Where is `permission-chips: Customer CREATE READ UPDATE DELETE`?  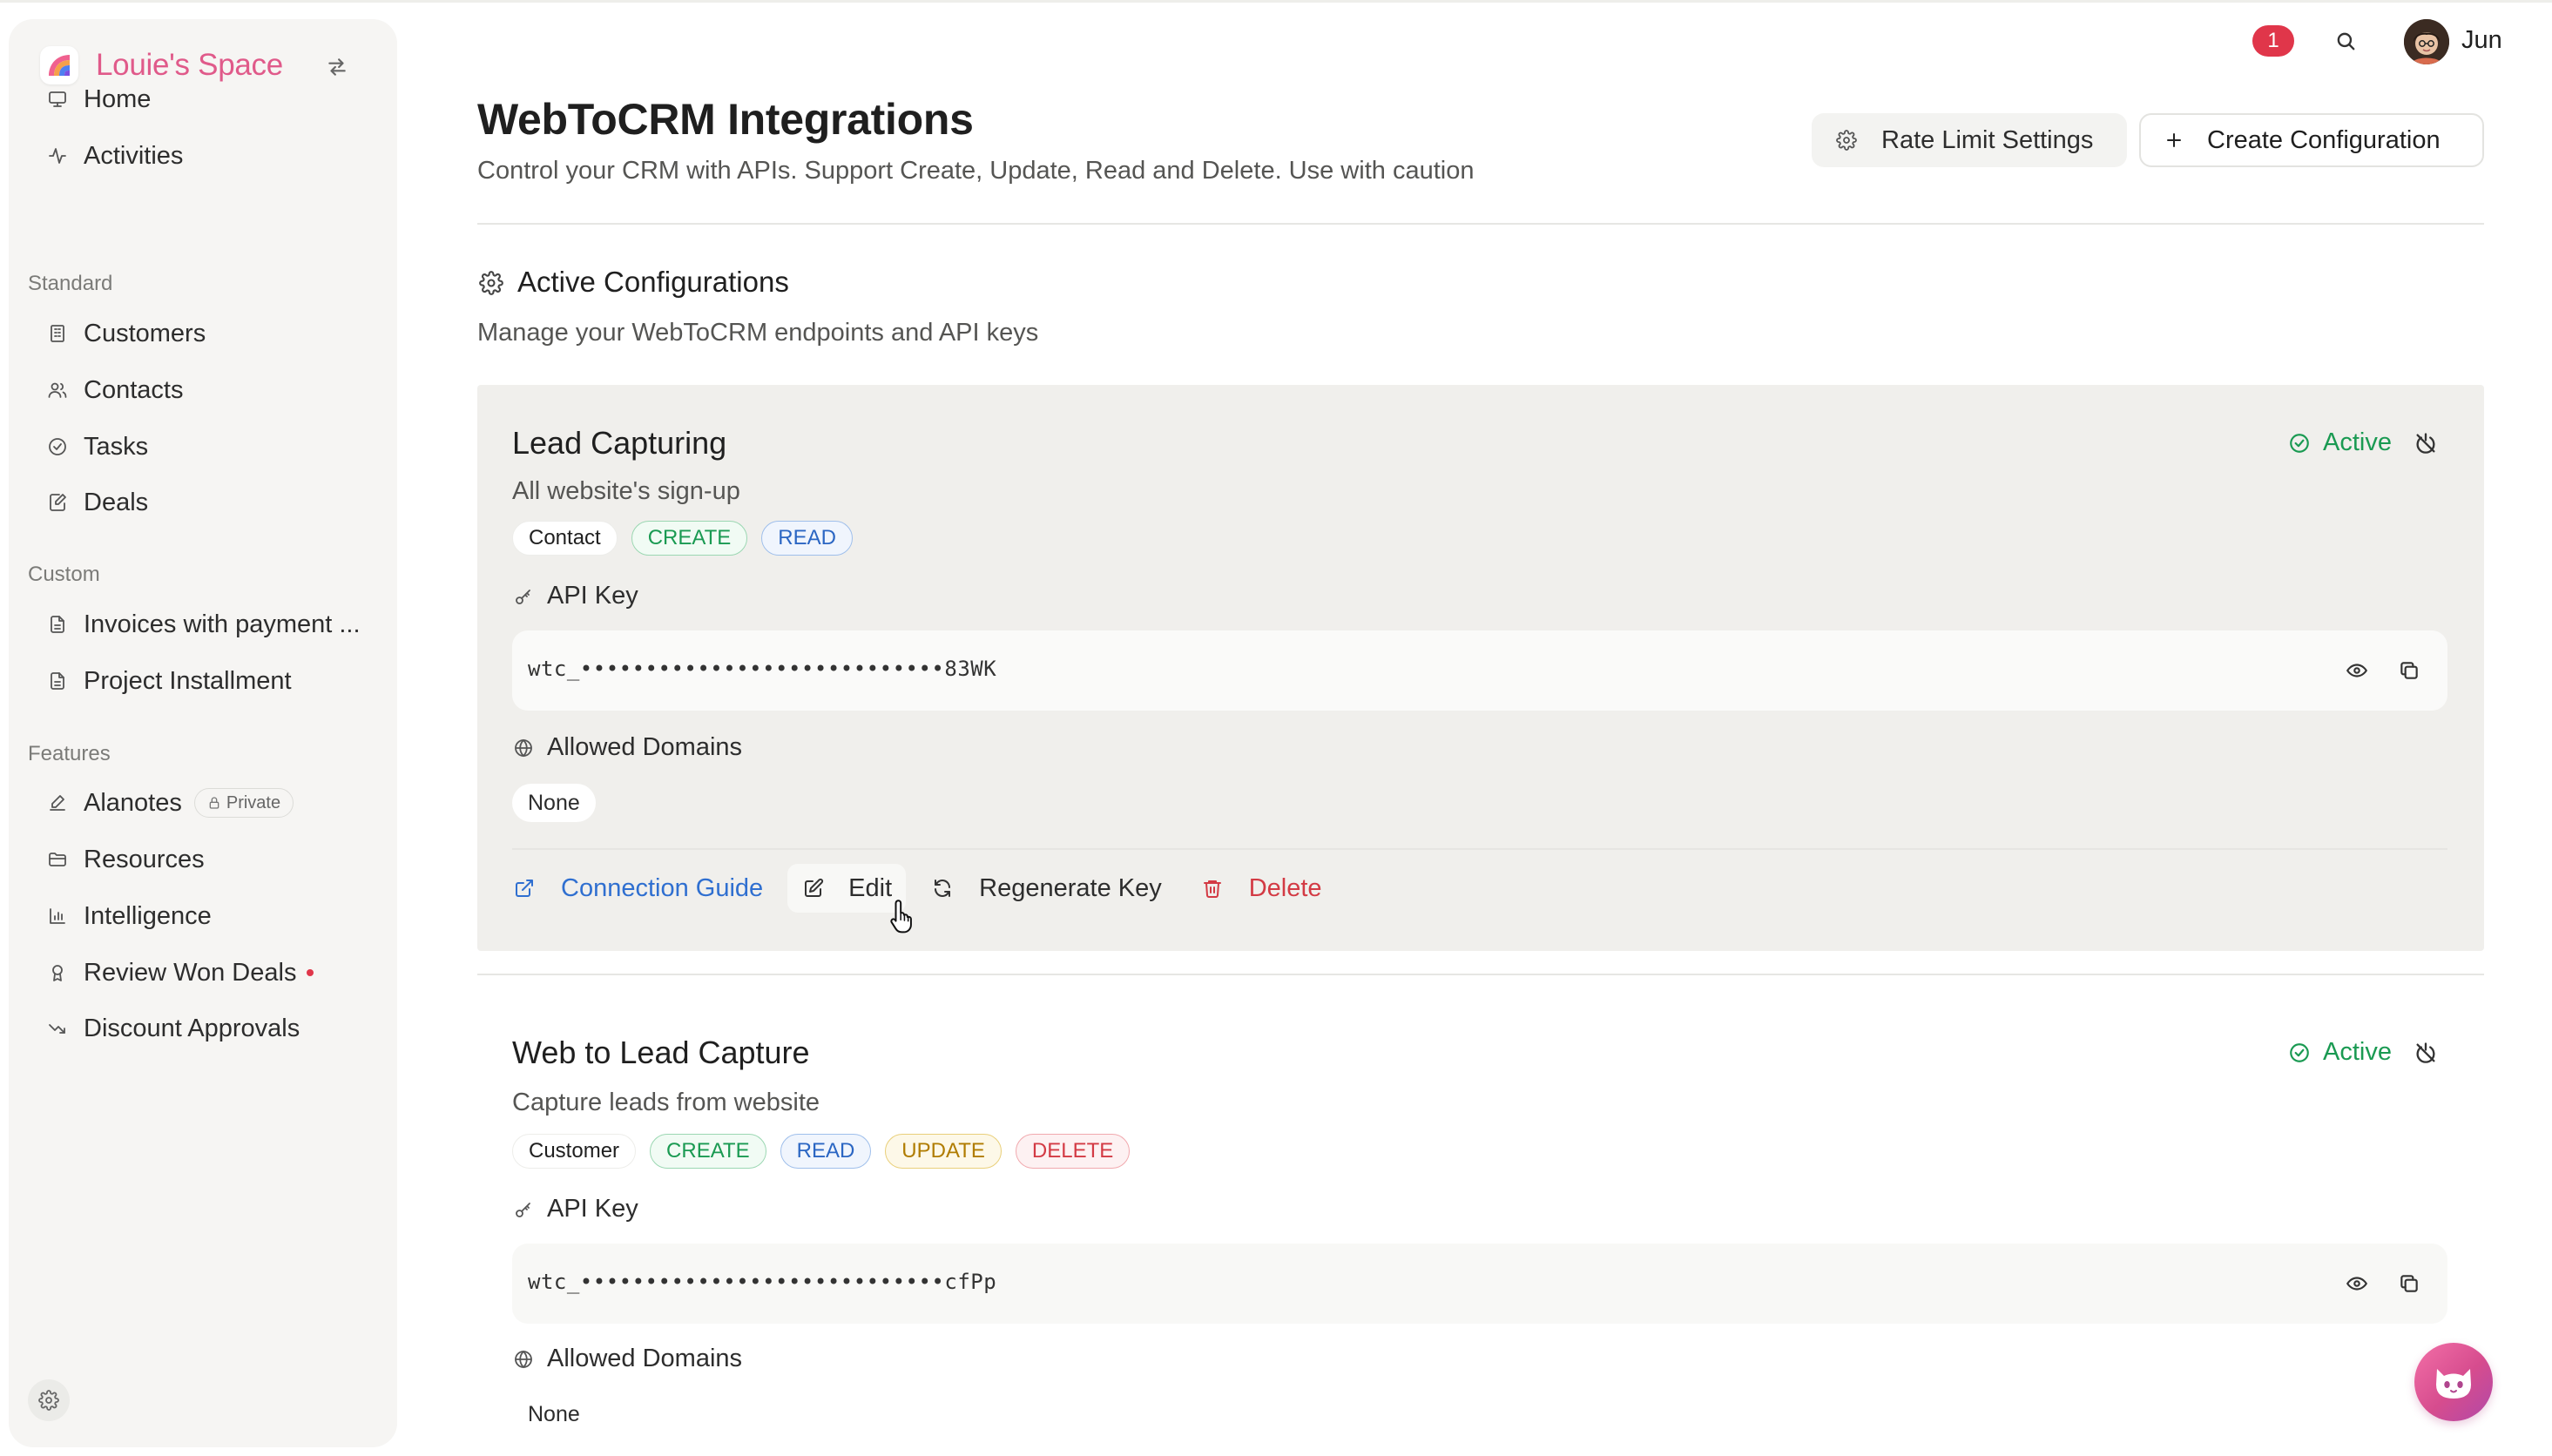 permission-chips: Customer CREATE READ UPDATE DELETE is located at coordinates (828, 1151).